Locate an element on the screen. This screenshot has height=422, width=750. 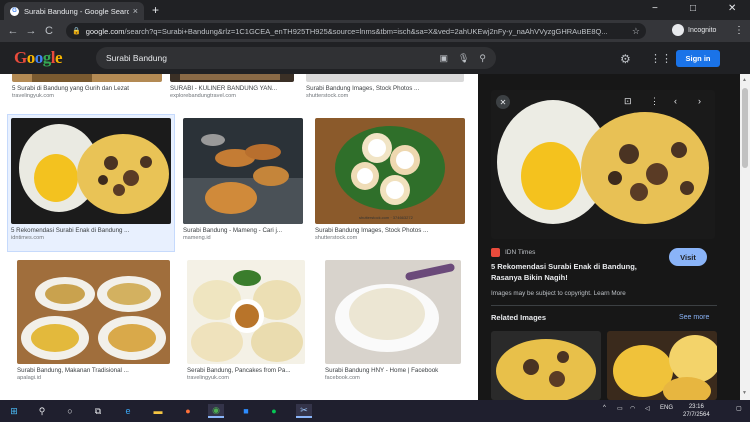
search-box: Surabi Bandung ▣ 🎙 ⚲ is located at coordinates (296, 58).